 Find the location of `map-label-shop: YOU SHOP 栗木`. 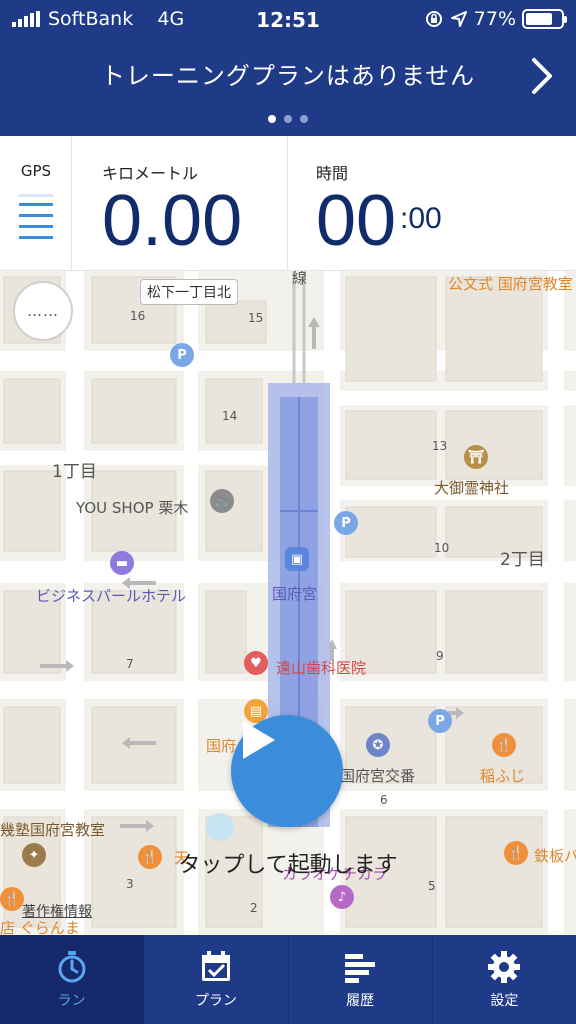

map-label-shop: YOU SHOP 栗木 is located at coordinates (132, 508).